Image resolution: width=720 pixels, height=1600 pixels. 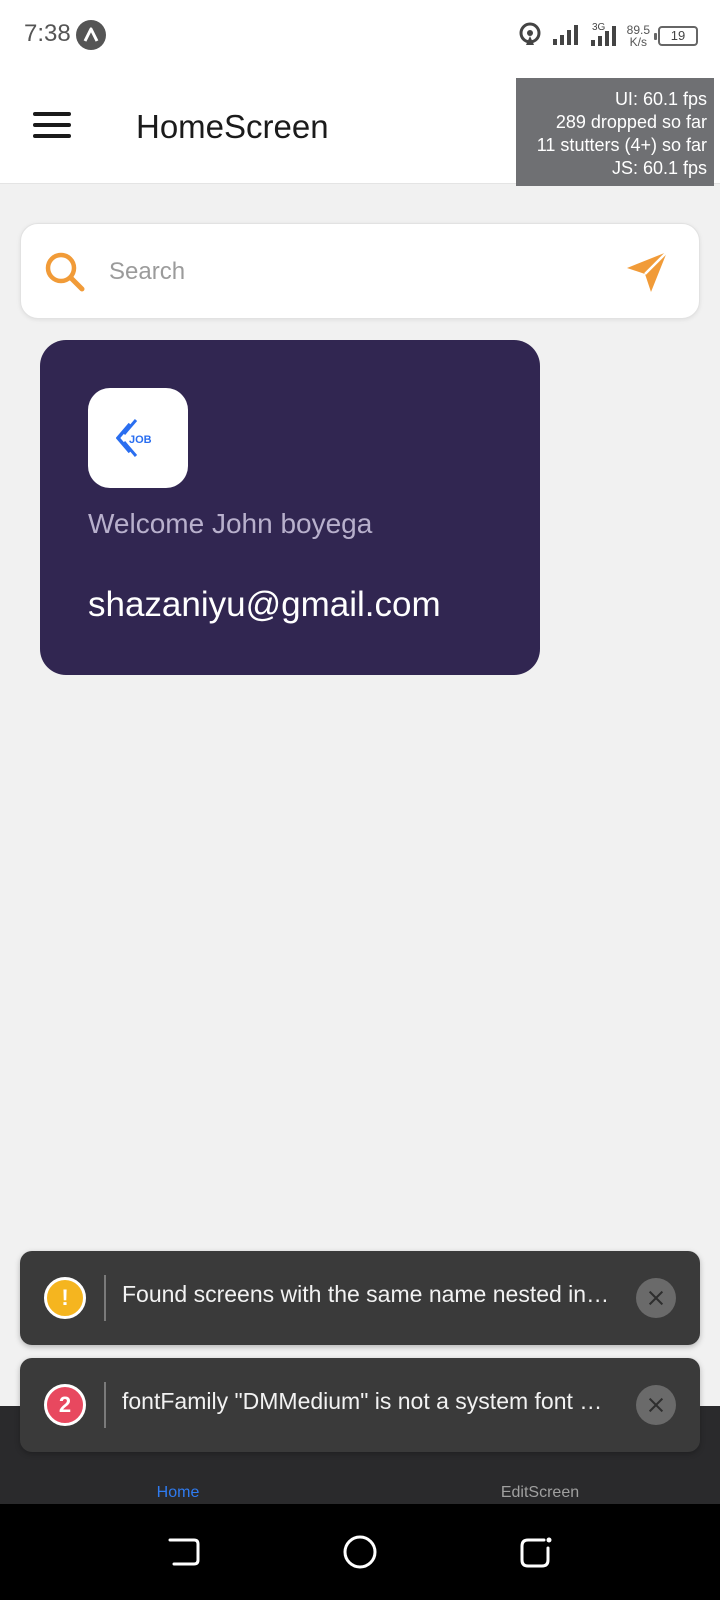 What do you see at coordinates (631, 122) in the screenshot?
I see `perf-dropped: 289 dropped so far` at bounding box center [631, 122].